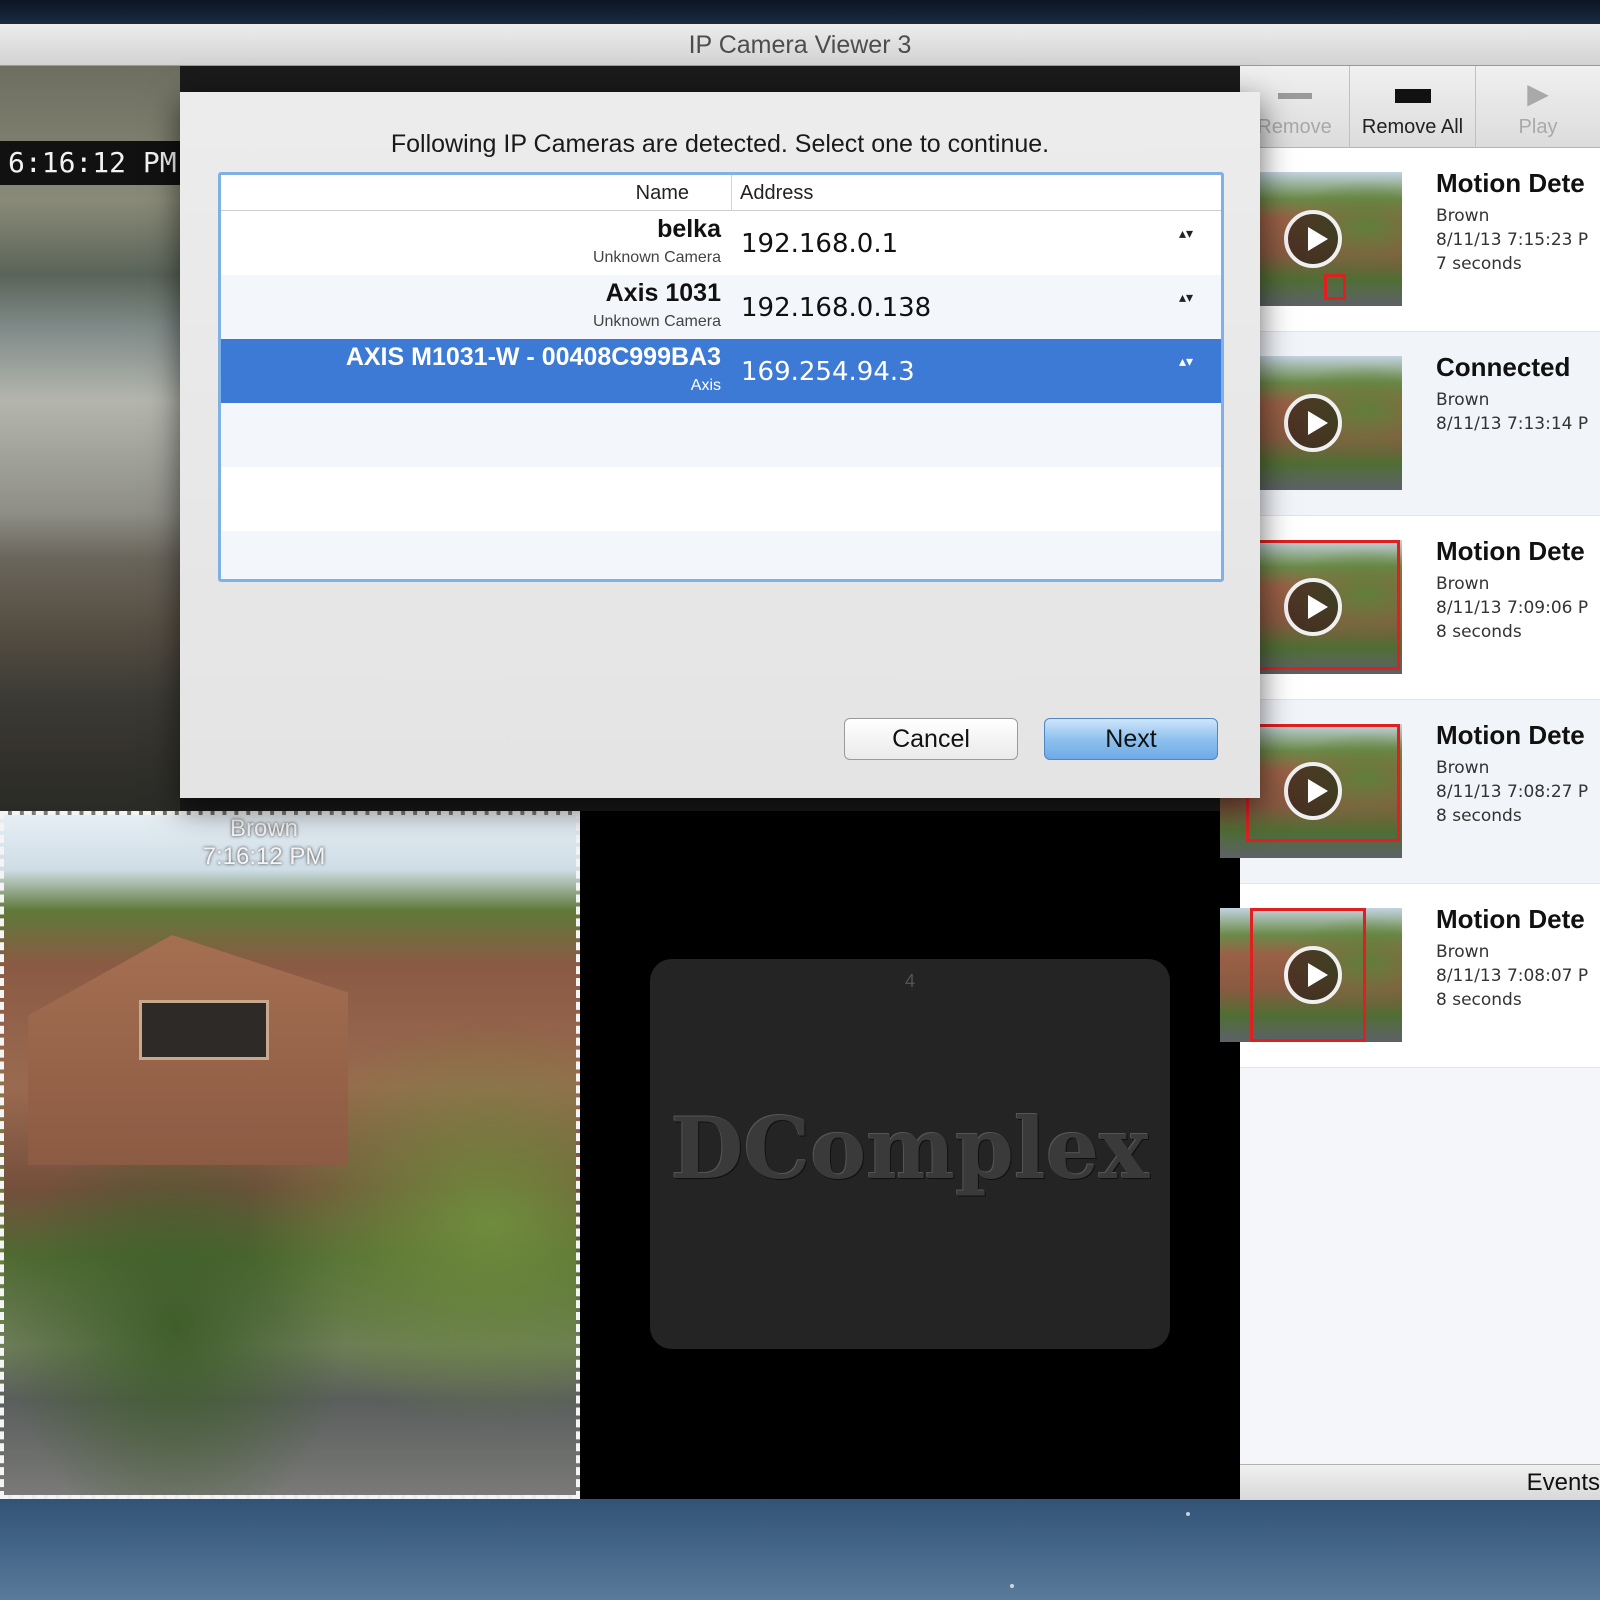 This screenshot has width=1600, height=1600. Describe the element at coordinates (910, 1148) in the screenshot. I see `dcomplex-logo: DComplex` at that location.